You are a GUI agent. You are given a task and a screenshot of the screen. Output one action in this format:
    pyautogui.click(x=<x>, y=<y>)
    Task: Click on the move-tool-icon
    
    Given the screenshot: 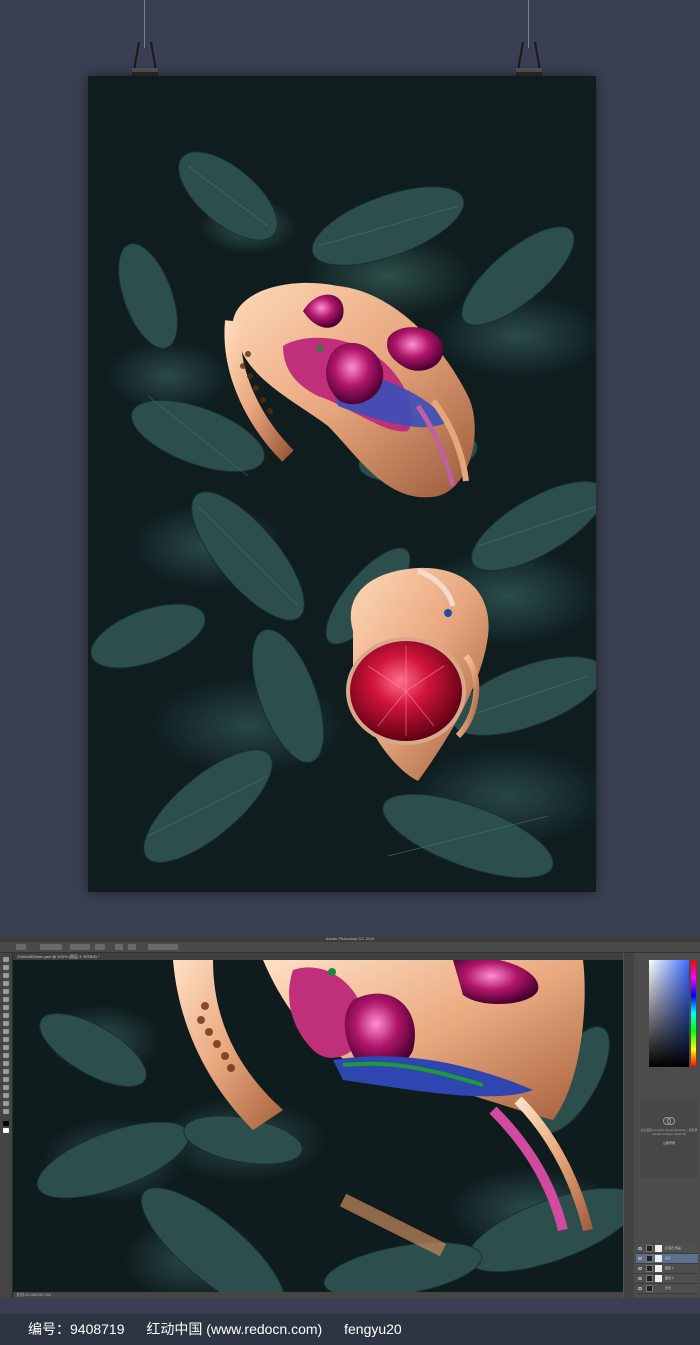 What is the action you would take?
    pyautogui.click(x=6, y=959)
    